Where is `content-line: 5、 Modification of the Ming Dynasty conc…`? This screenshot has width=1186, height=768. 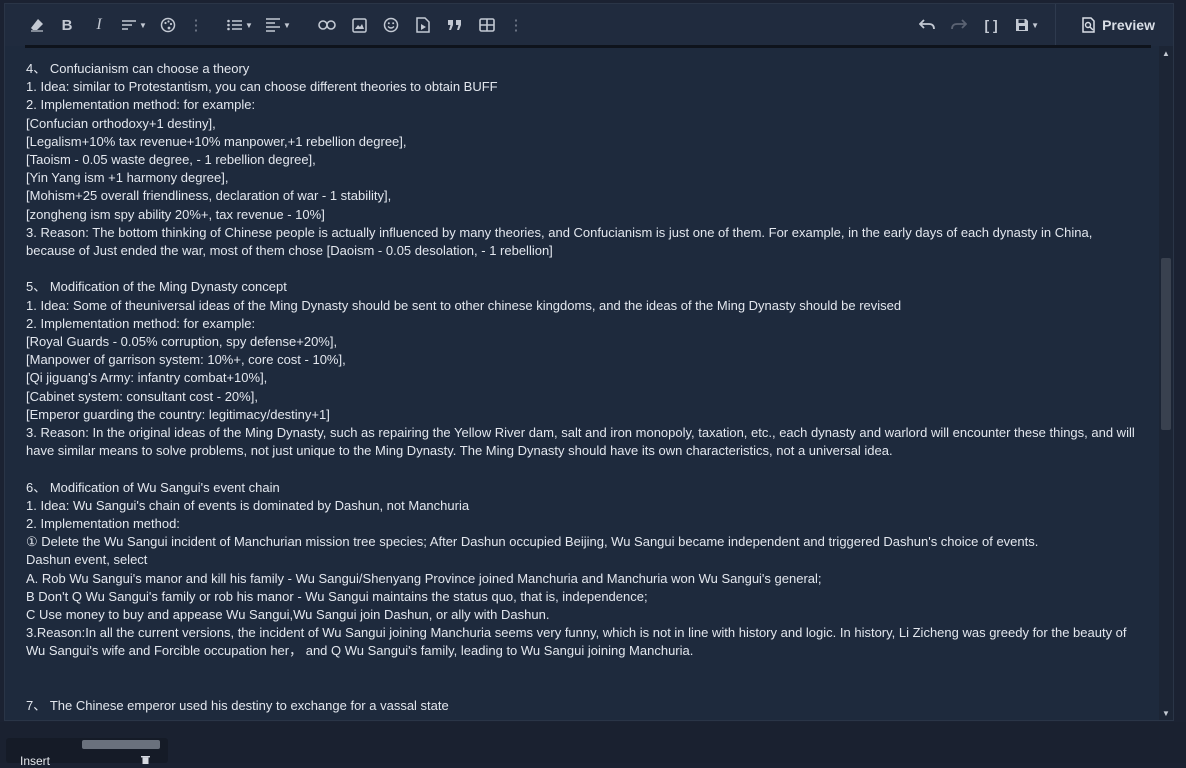 content-line: 5、 Modification of the Ming Dynasty conc… is located at coordinates (156, 287).